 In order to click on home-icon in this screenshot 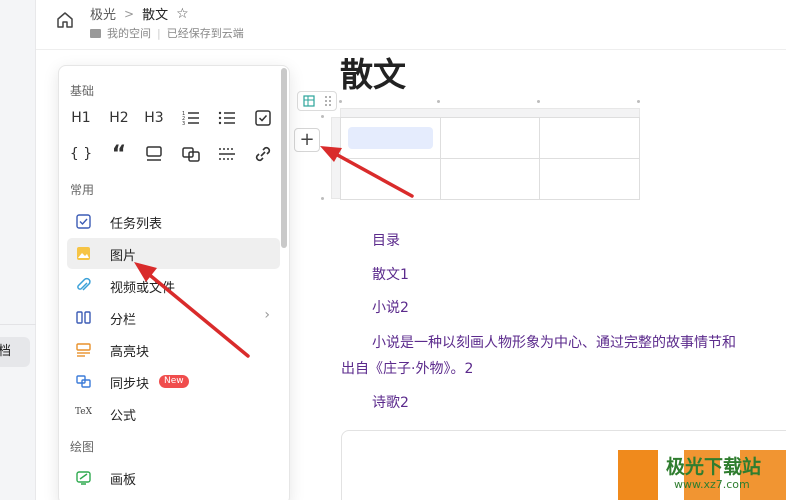, I will do `click(65, 20)`.